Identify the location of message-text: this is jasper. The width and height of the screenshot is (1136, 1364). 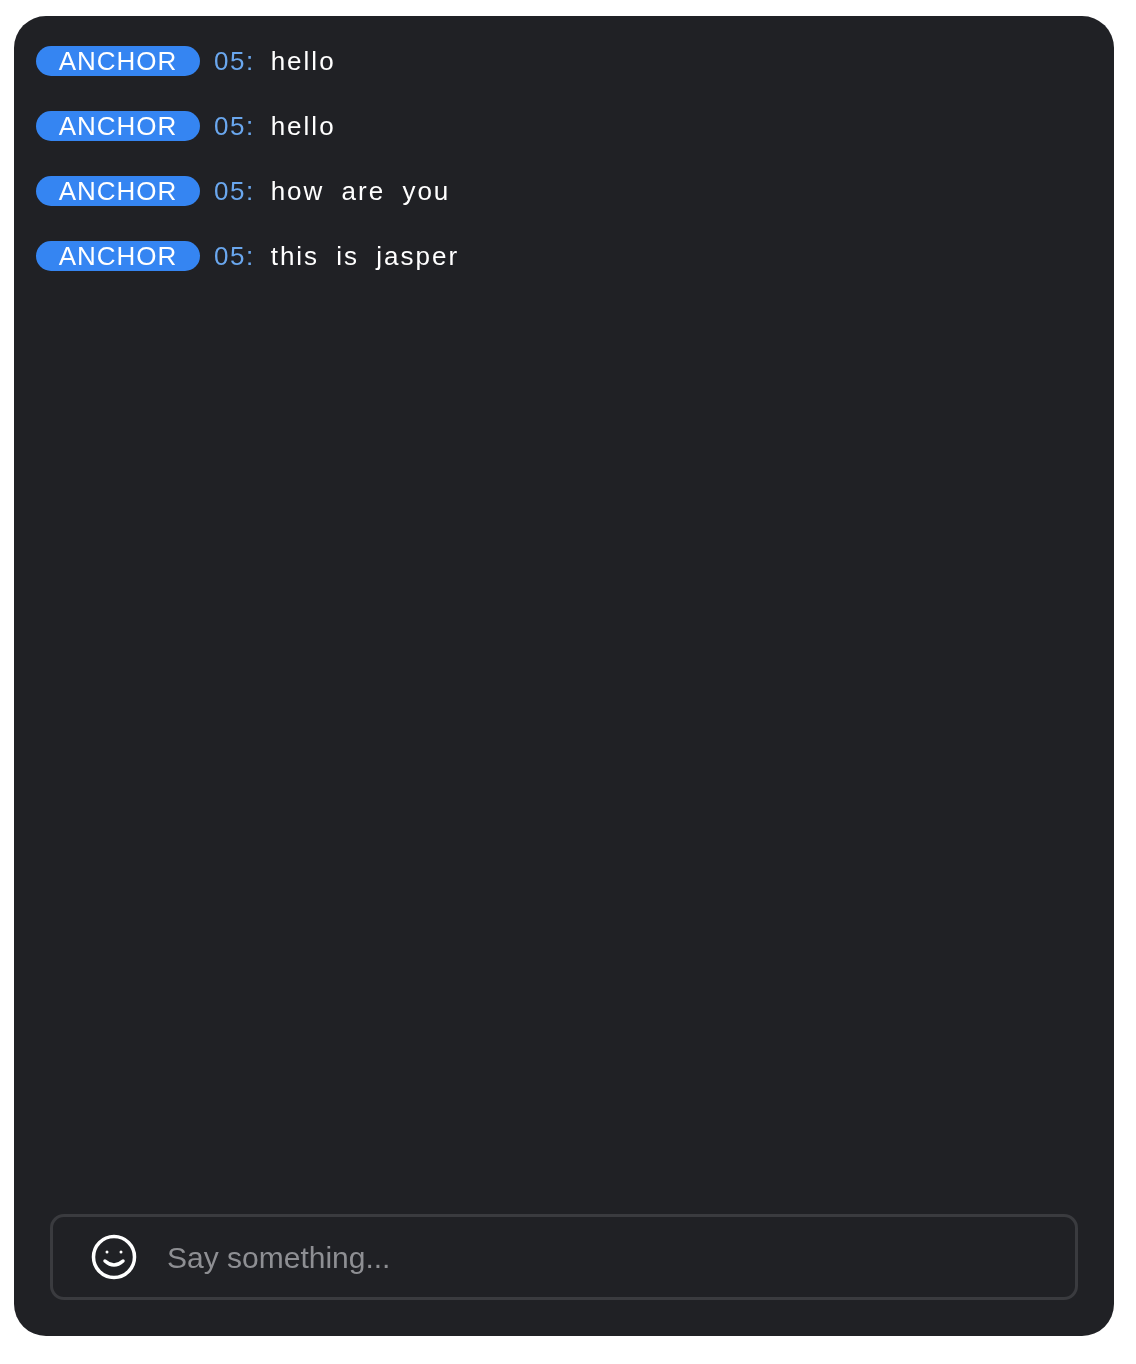
(365, 256).